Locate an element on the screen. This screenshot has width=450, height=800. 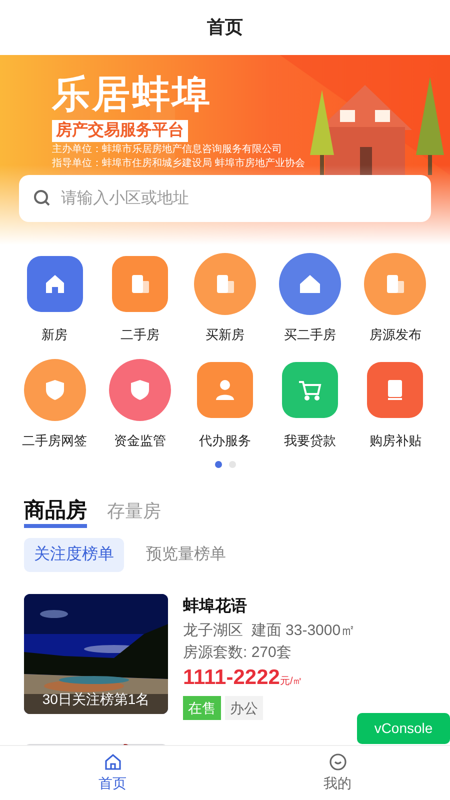
category-tab: 商品房 is located at coordinates (55, 513).